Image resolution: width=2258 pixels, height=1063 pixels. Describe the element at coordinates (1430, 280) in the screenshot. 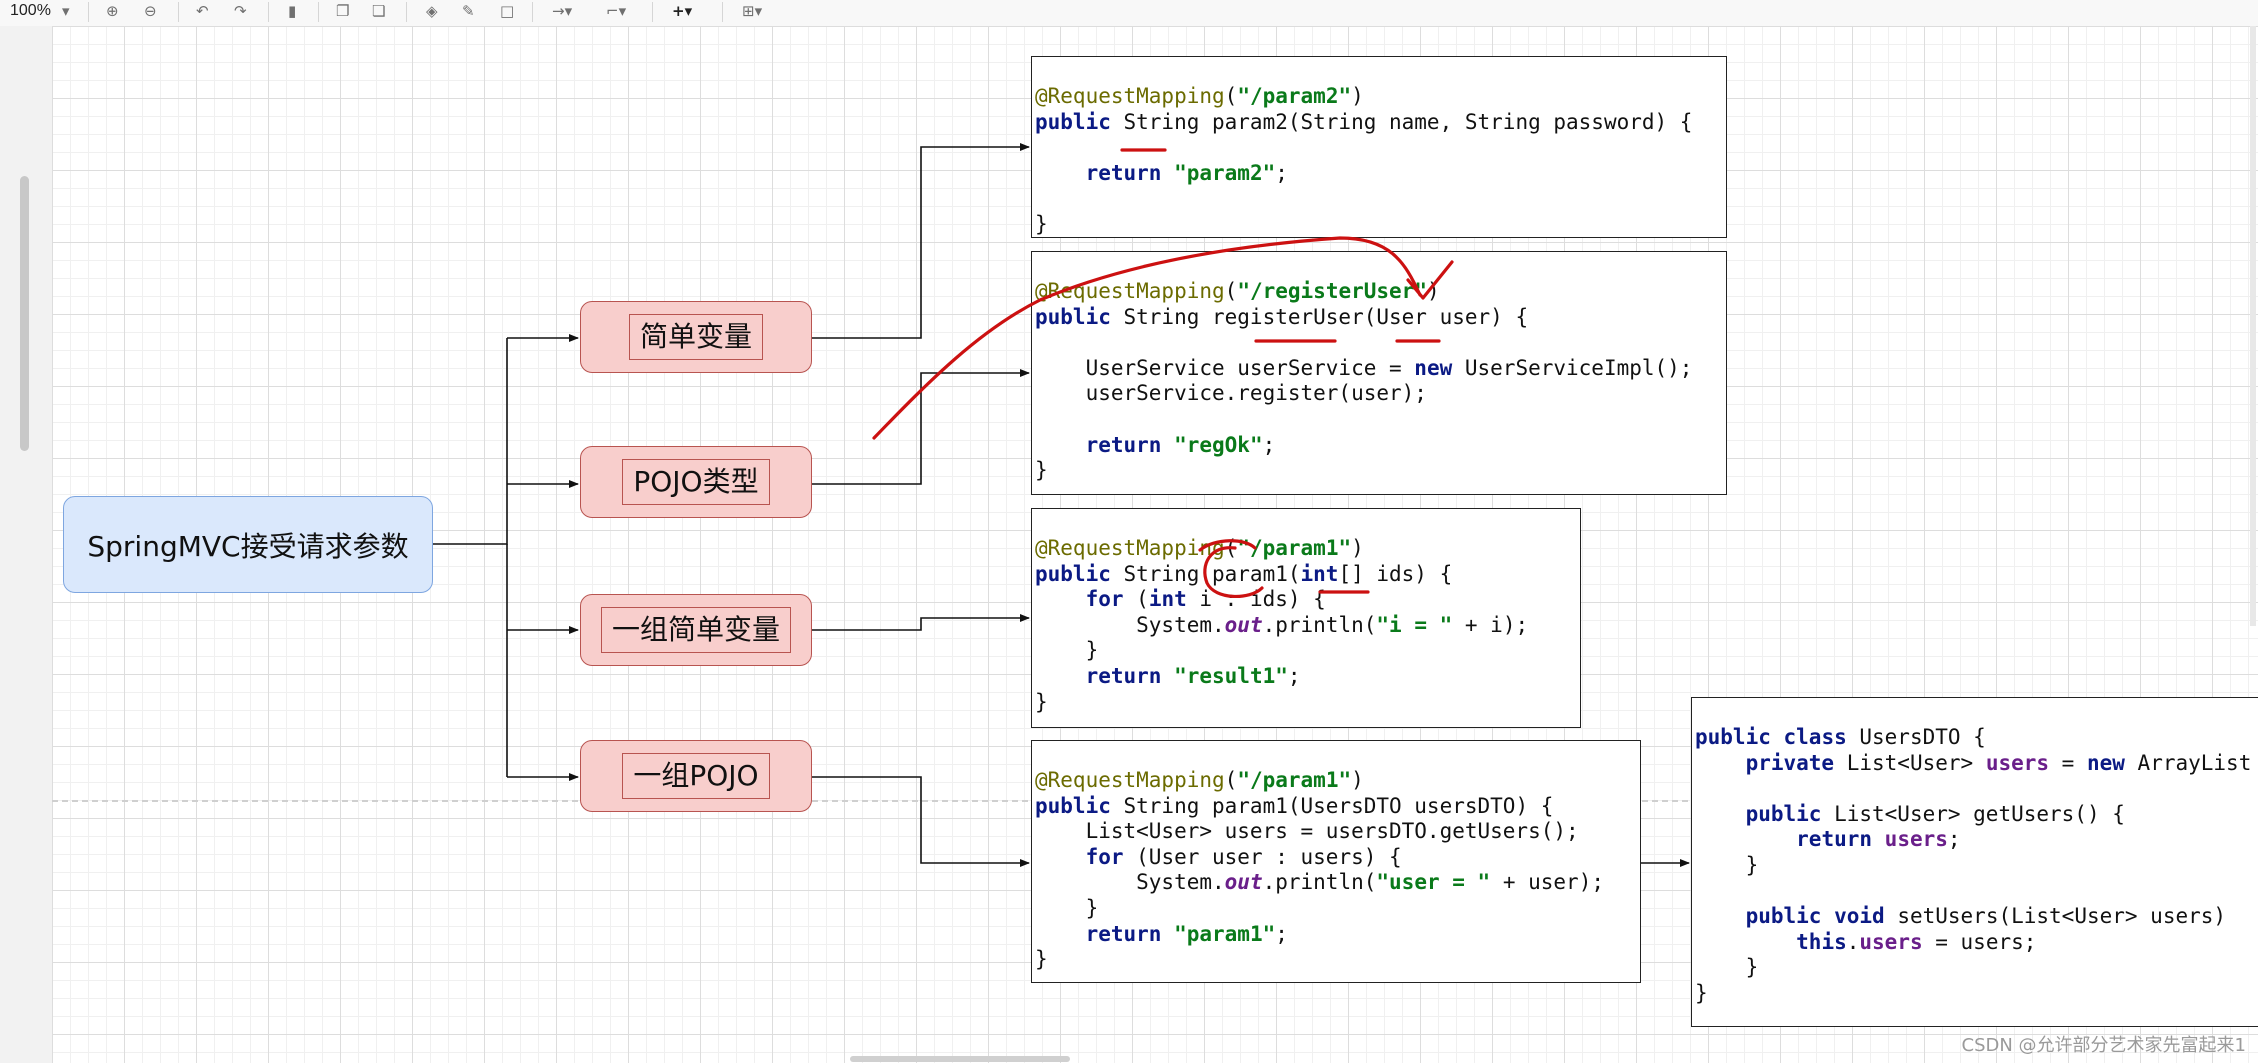

I see `ink-check-mark` at that location.